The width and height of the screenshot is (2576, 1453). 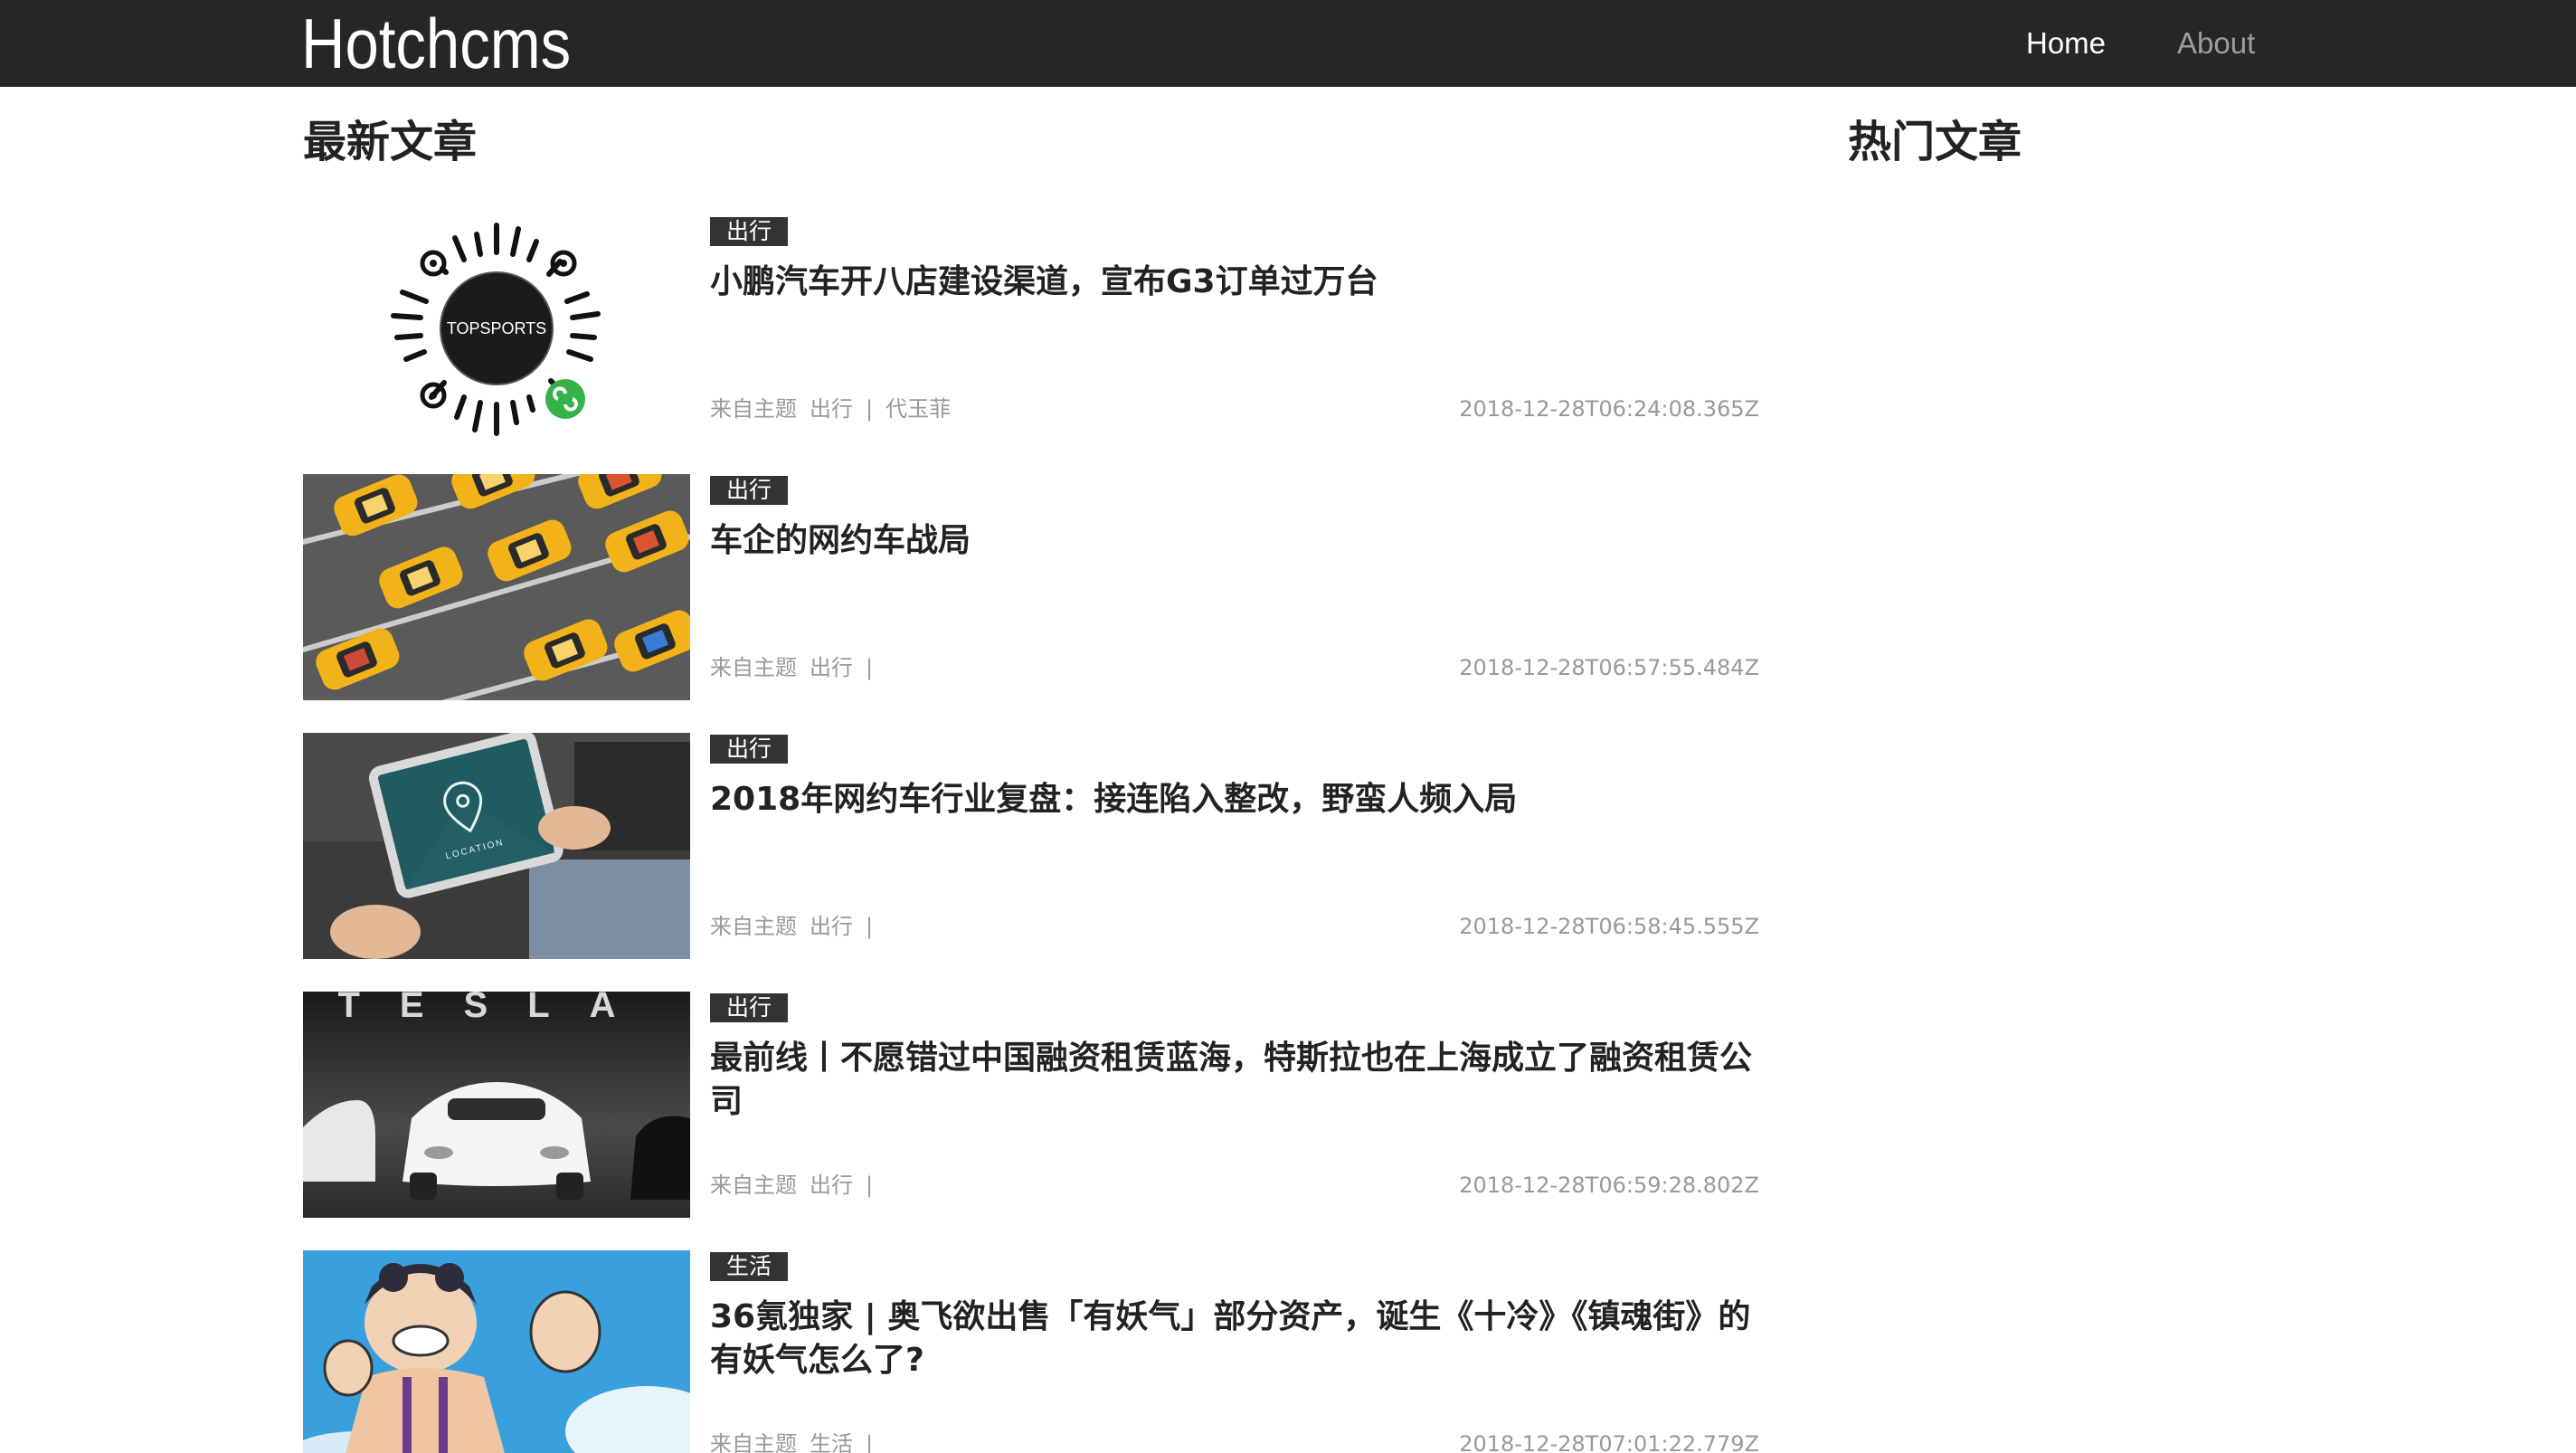 I want to click on taxi-photo, so click(x=496, y=587).